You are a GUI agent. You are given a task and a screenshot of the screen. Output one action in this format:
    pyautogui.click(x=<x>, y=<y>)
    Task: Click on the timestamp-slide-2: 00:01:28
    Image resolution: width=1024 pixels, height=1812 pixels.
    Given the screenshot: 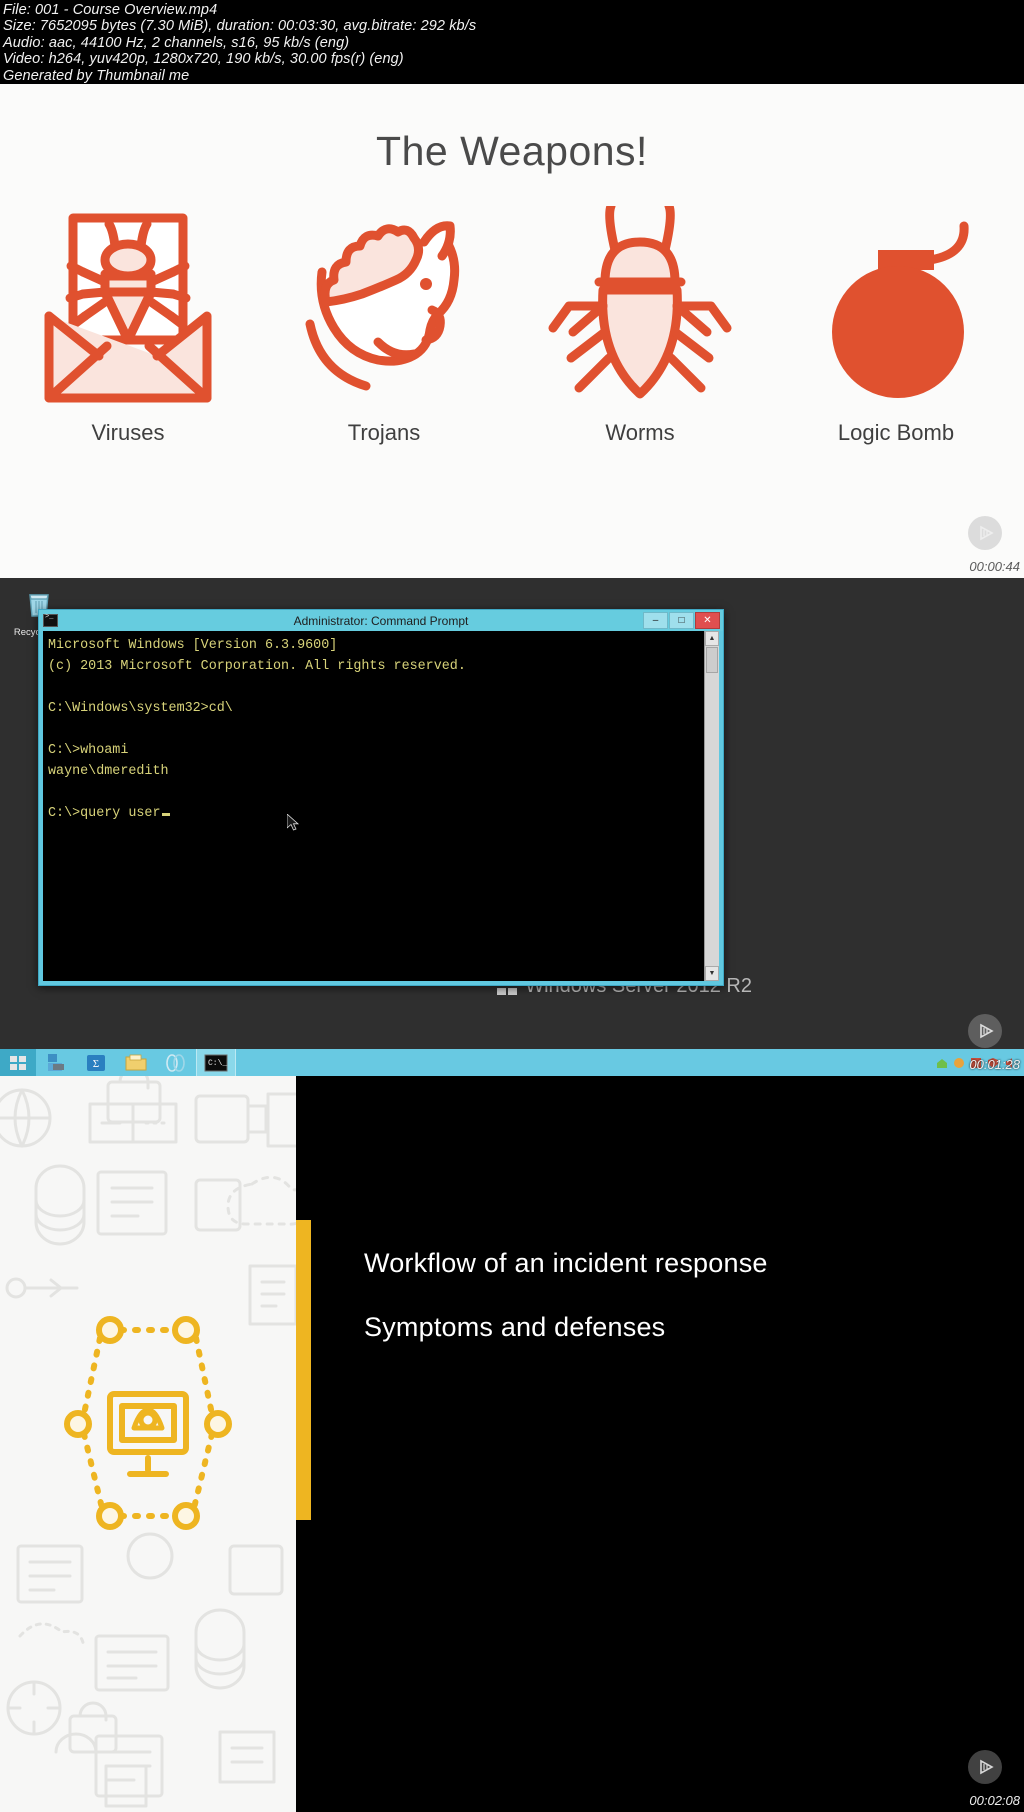 What is the action you would take?
    pyautogui.click(x=994, y=1064)
    